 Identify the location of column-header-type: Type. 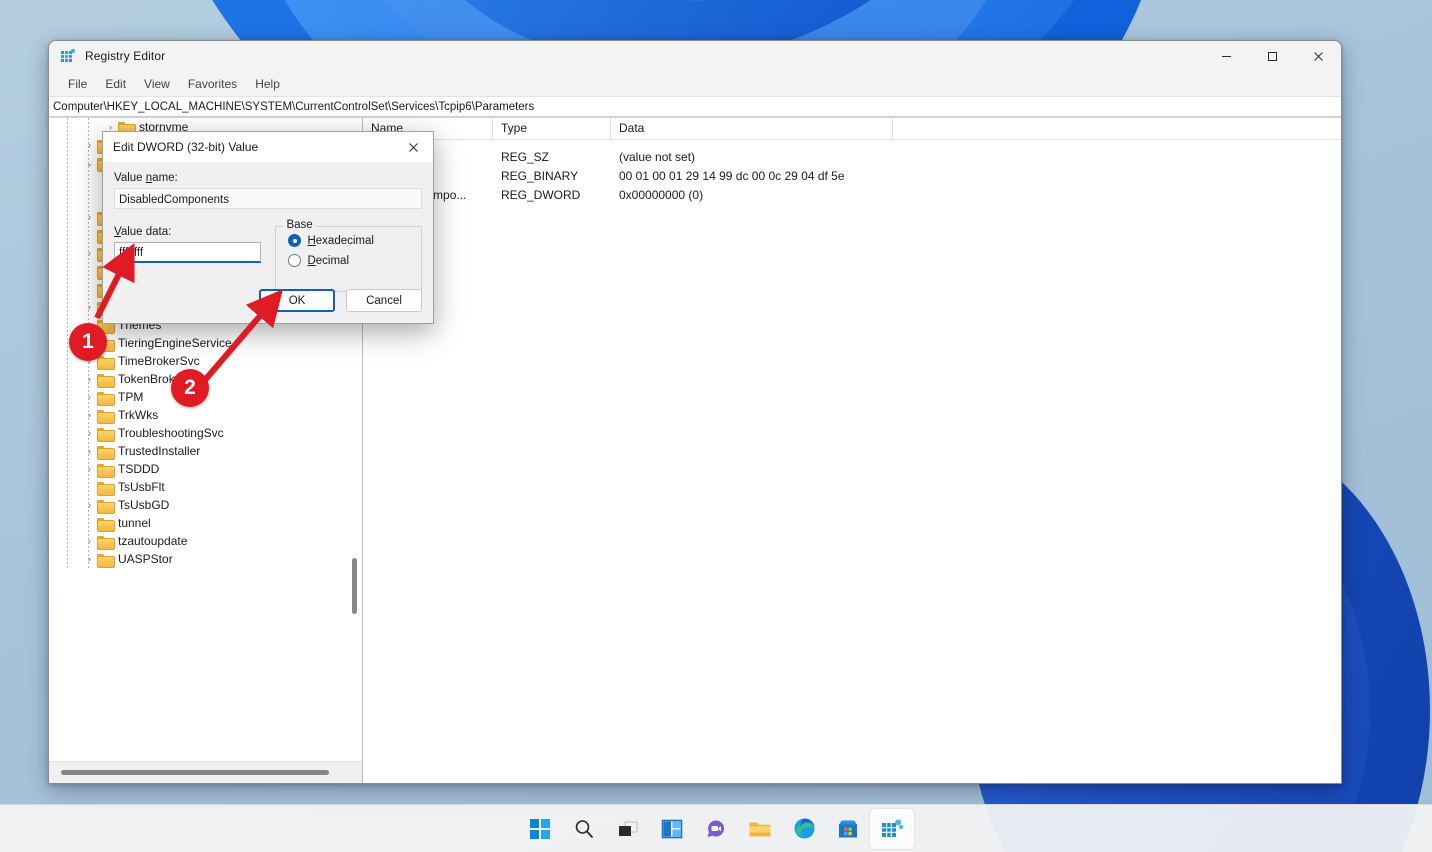
(552, 128).